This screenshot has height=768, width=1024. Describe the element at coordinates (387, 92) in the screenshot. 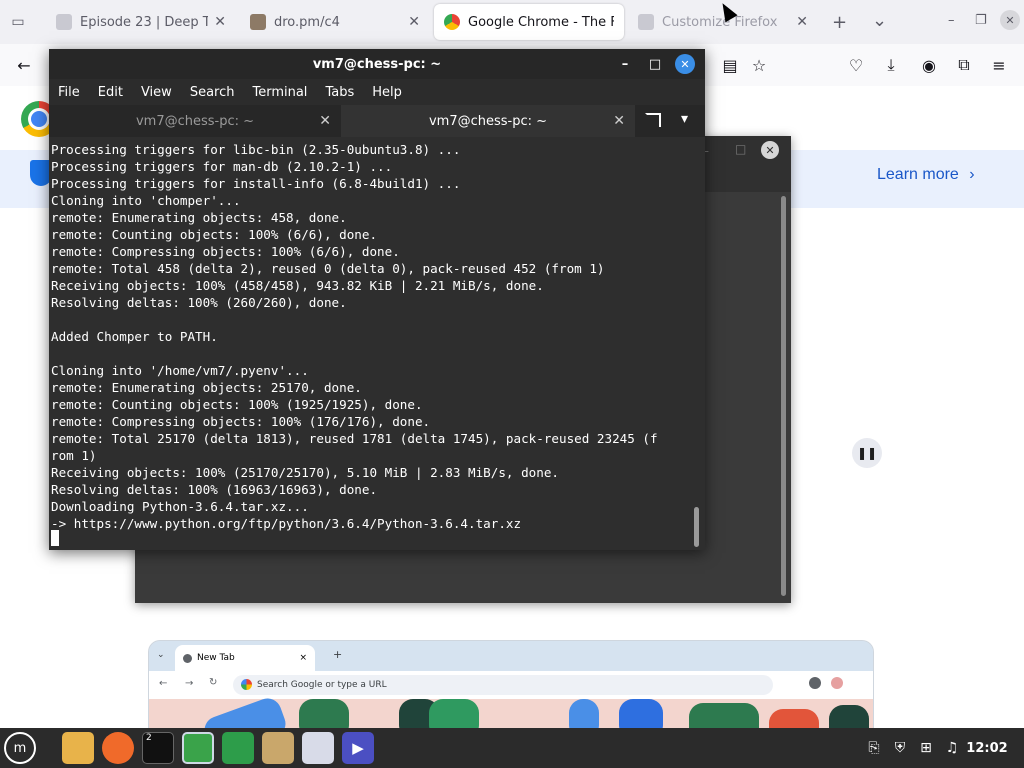

I see `menu-help: Help` at that location.